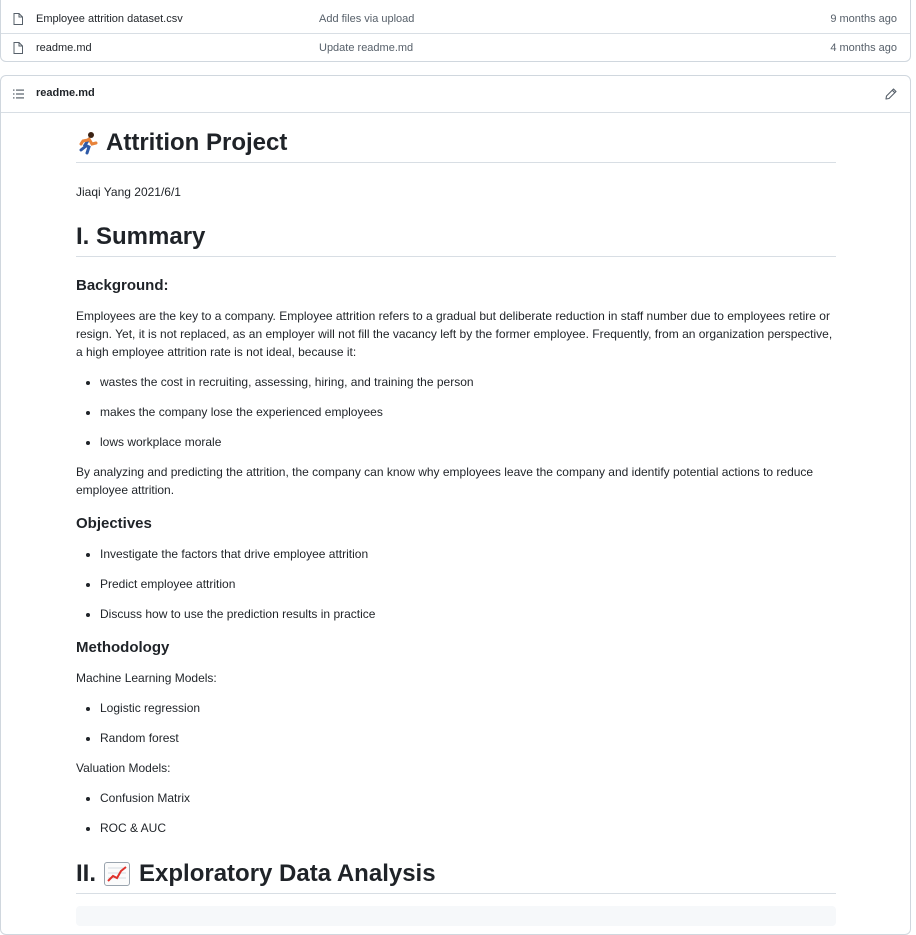 The height and width of the screenshot is (935, 916). What do you see at coordinates (117, 874) in the screenshot?
I see `chart-increasing-icon` at bounding box center [117, 874].